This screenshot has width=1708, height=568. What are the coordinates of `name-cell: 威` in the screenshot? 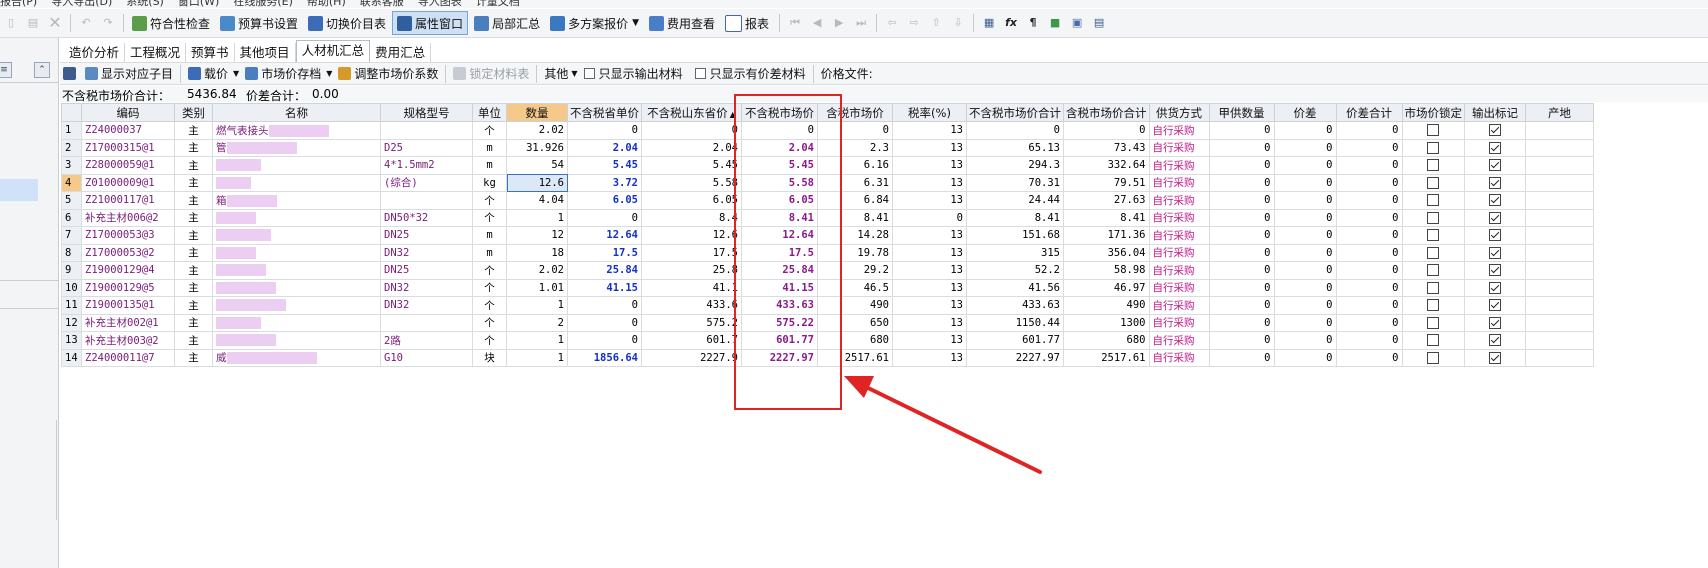 It's located at (296, 357).